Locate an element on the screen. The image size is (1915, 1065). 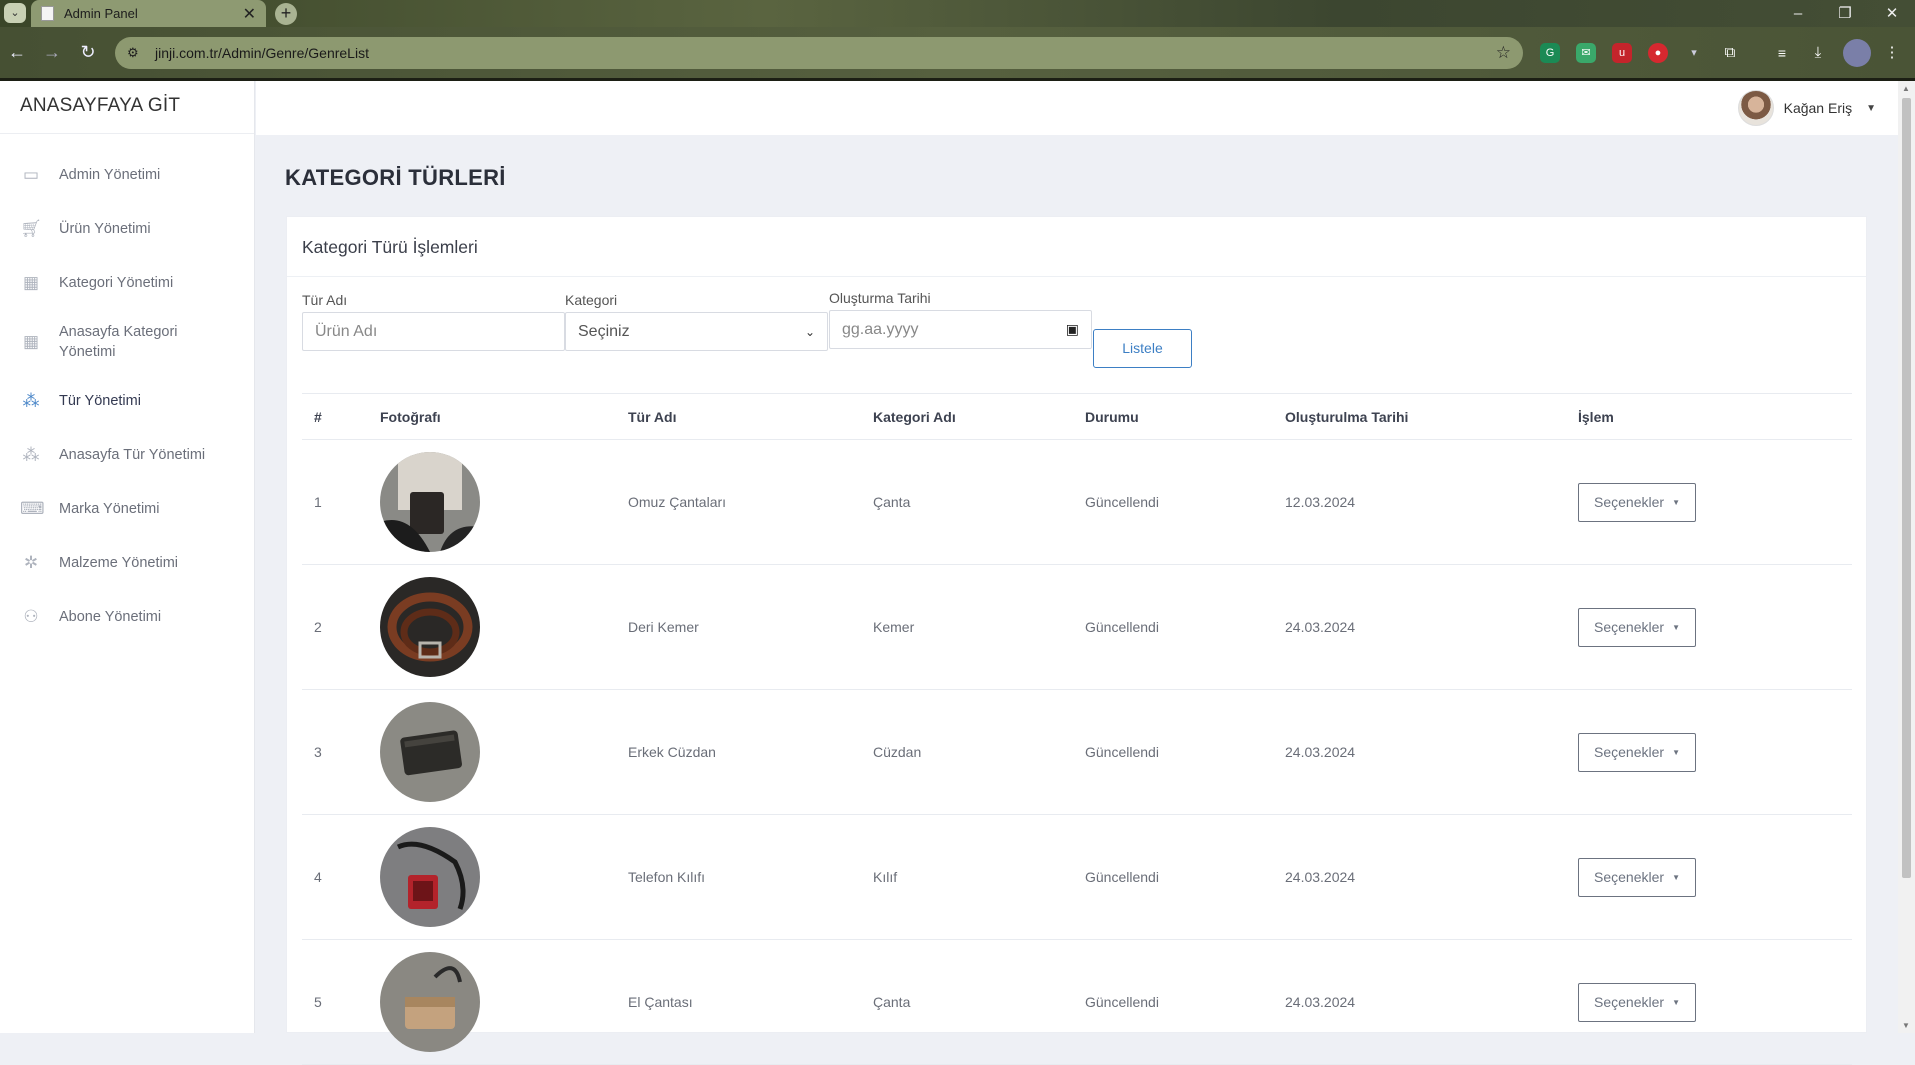
calendar-icon: ▣ is located at coordinates (1072, 329).